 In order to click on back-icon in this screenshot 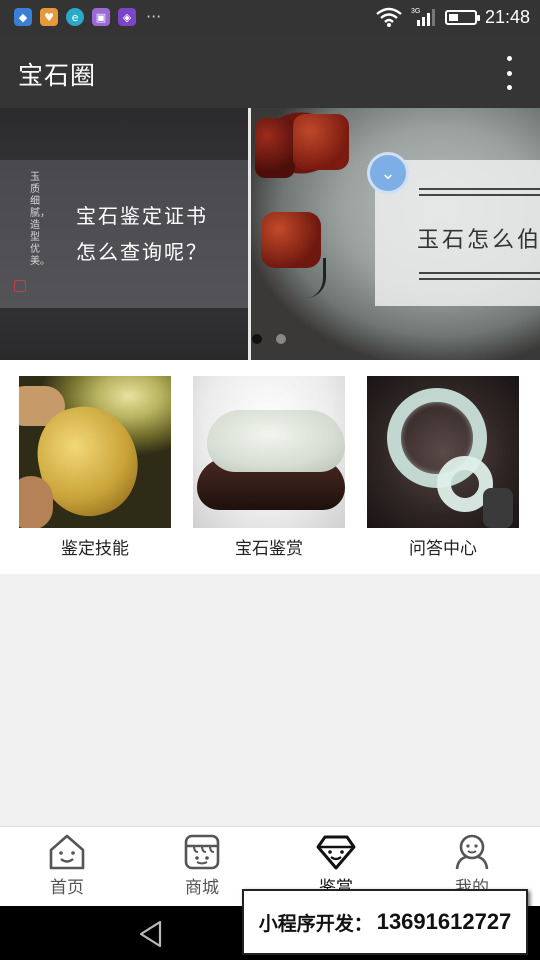, I will do `click(151, 934)`.